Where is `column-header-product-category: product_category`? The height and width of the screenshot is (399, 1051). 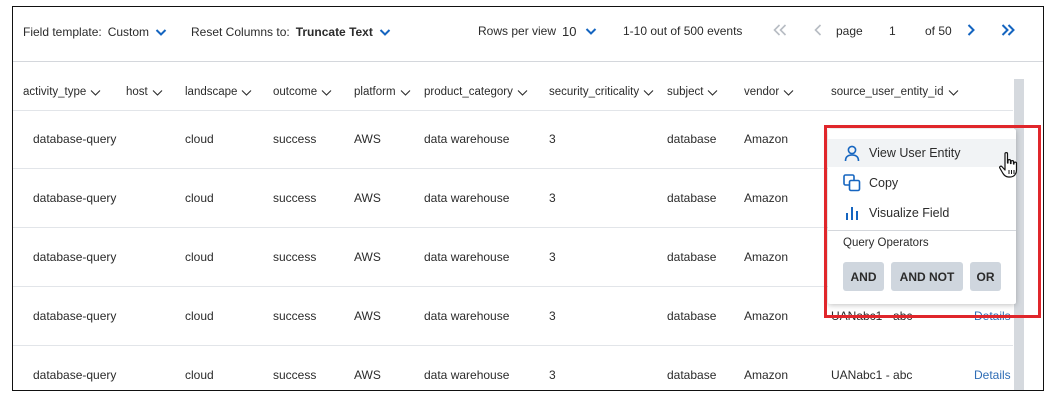
column-header-product-category: product_category is located at coordinates (476, 92).